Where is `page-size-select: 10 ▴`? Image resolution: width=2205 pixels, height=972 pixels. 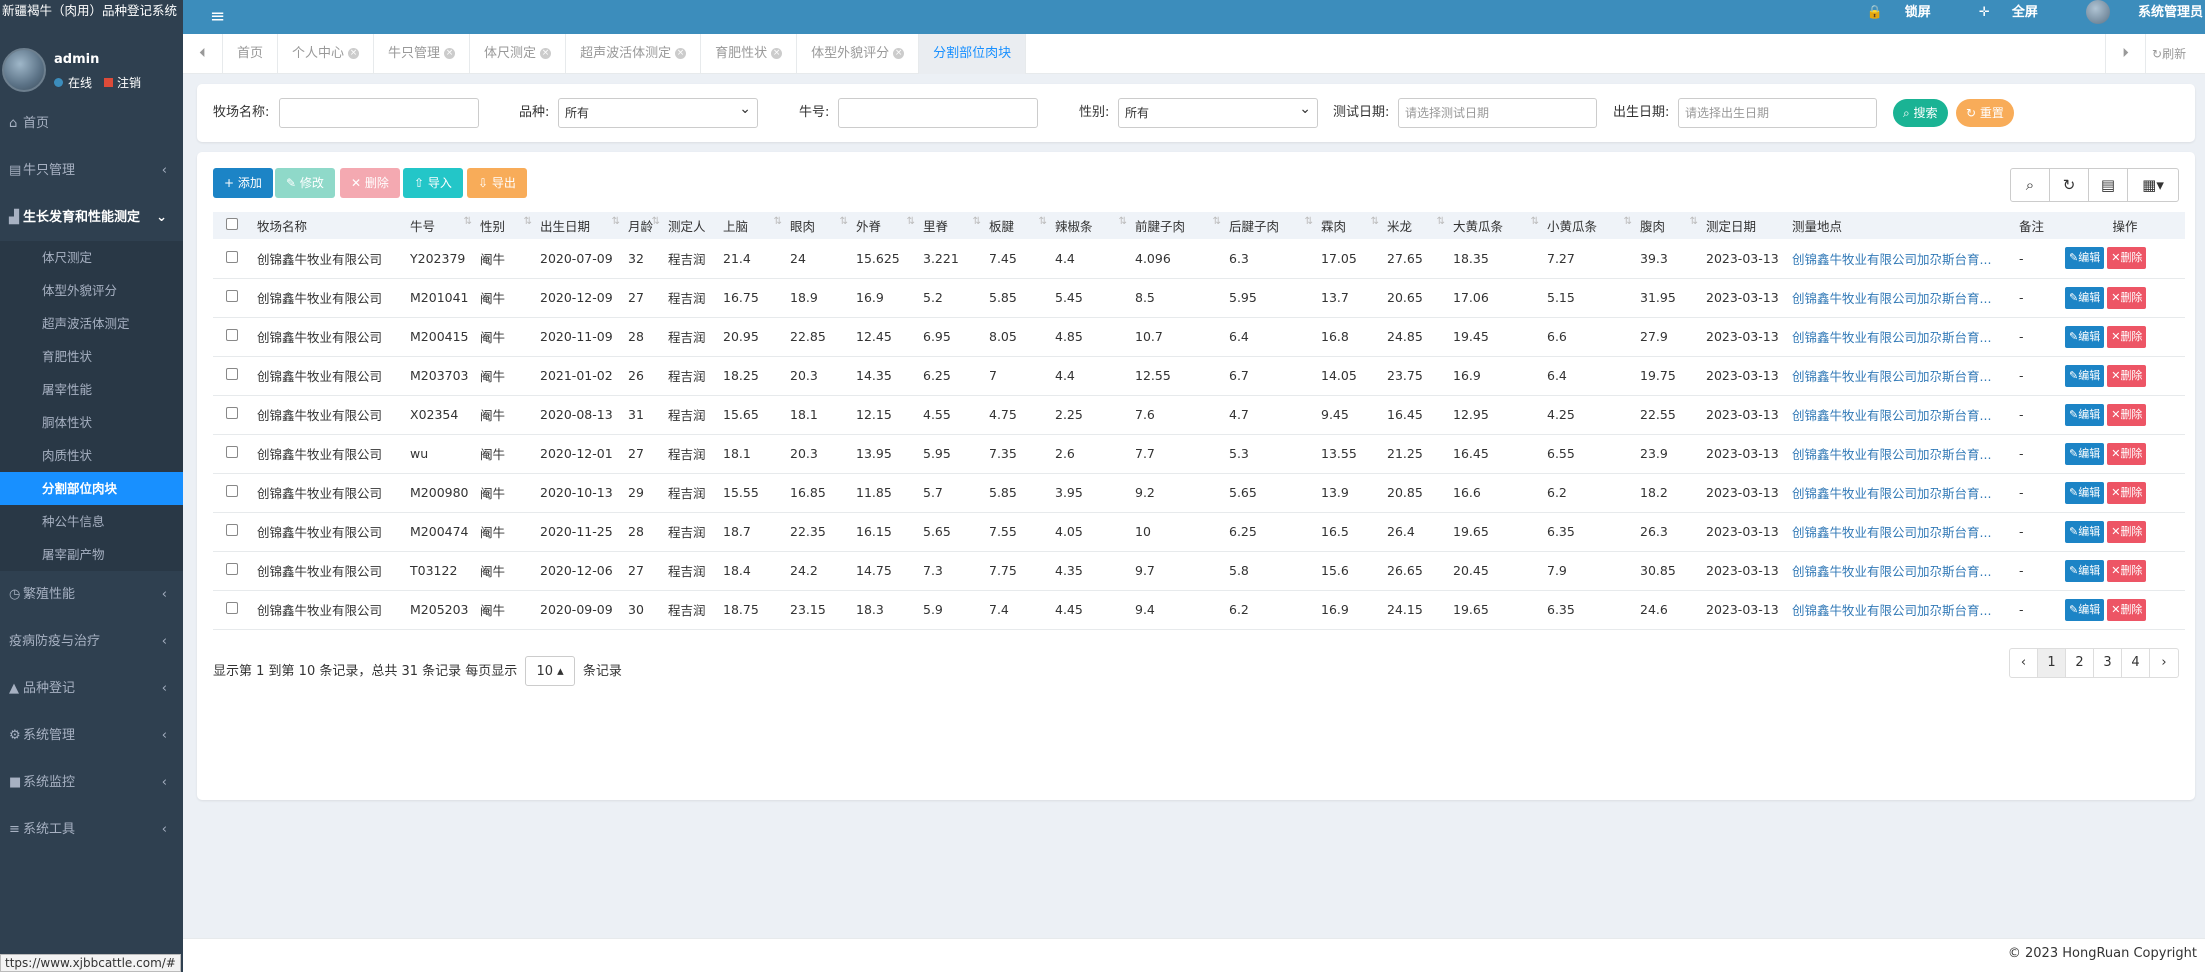 page-size-select: 10 ▴ is located at coordinates (550, 671).